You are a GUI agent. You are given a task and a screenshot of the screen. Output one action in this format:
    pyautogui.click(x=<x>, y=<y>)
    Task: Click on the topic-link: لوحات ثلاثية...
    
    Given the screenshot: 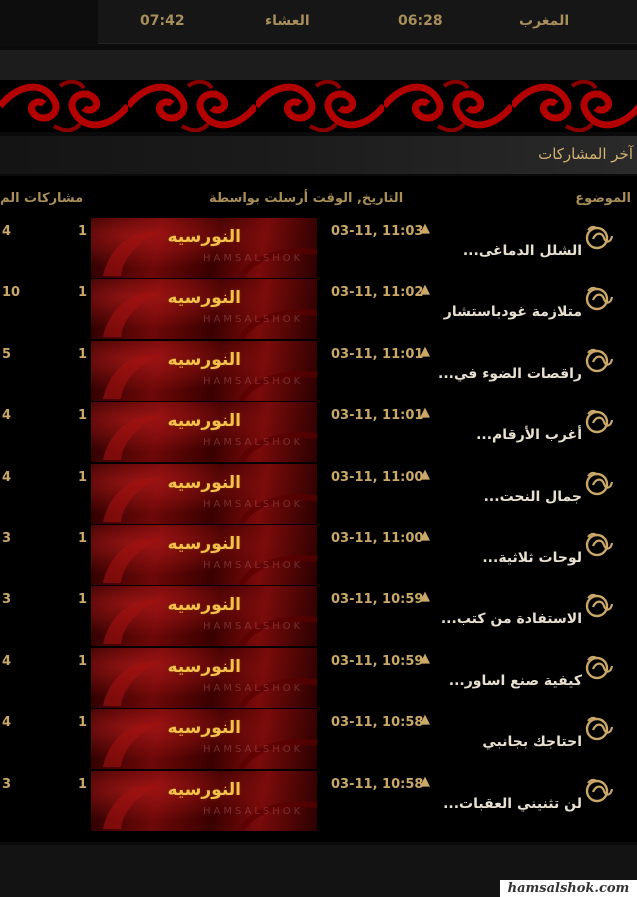 What is the action you would take?
    pyautogui.click(x=532, y=558)
    